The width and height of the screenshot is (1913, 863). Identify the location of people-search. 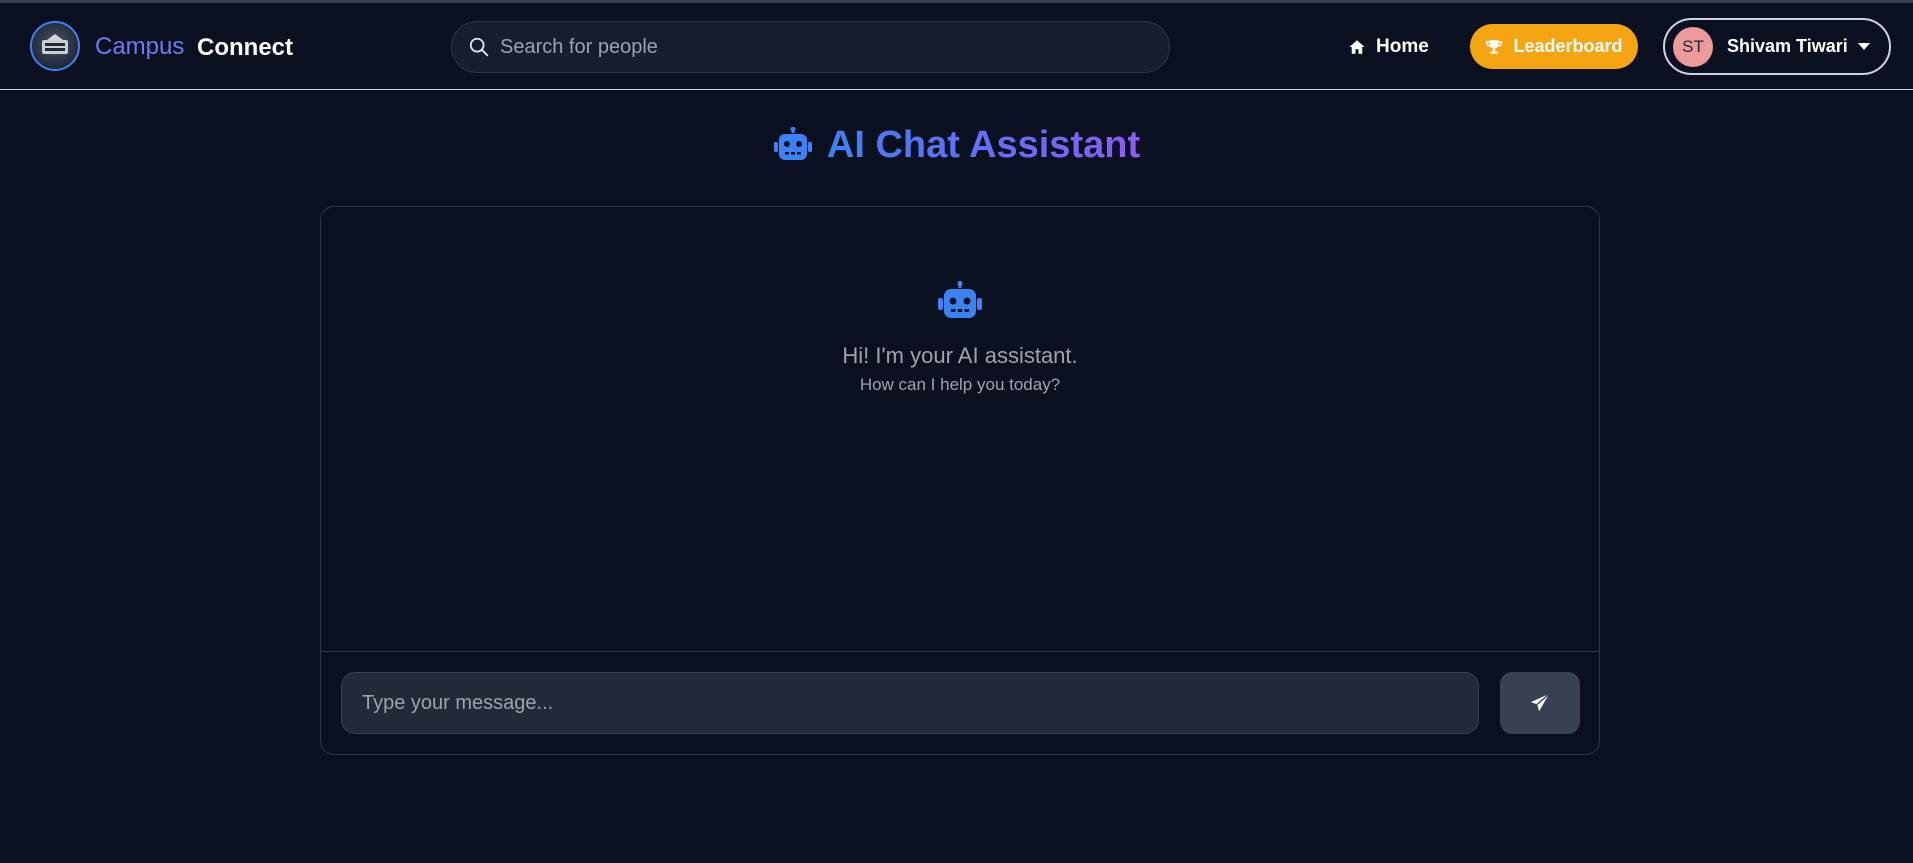
(810, 47).